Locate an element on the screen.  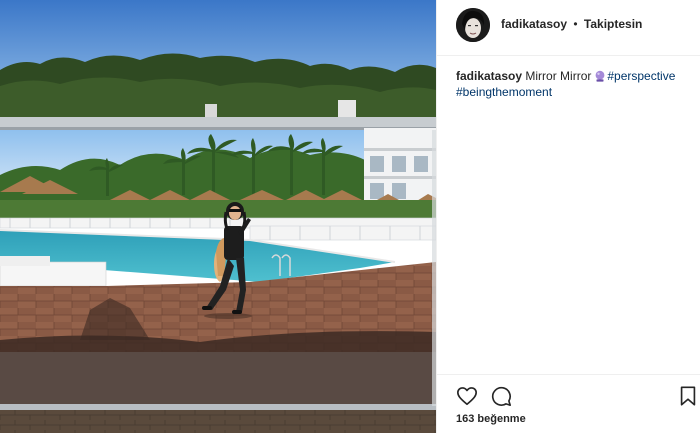
hashtag-link-beingthemoment: #beingthemoment is located at coordinates (504, 92).